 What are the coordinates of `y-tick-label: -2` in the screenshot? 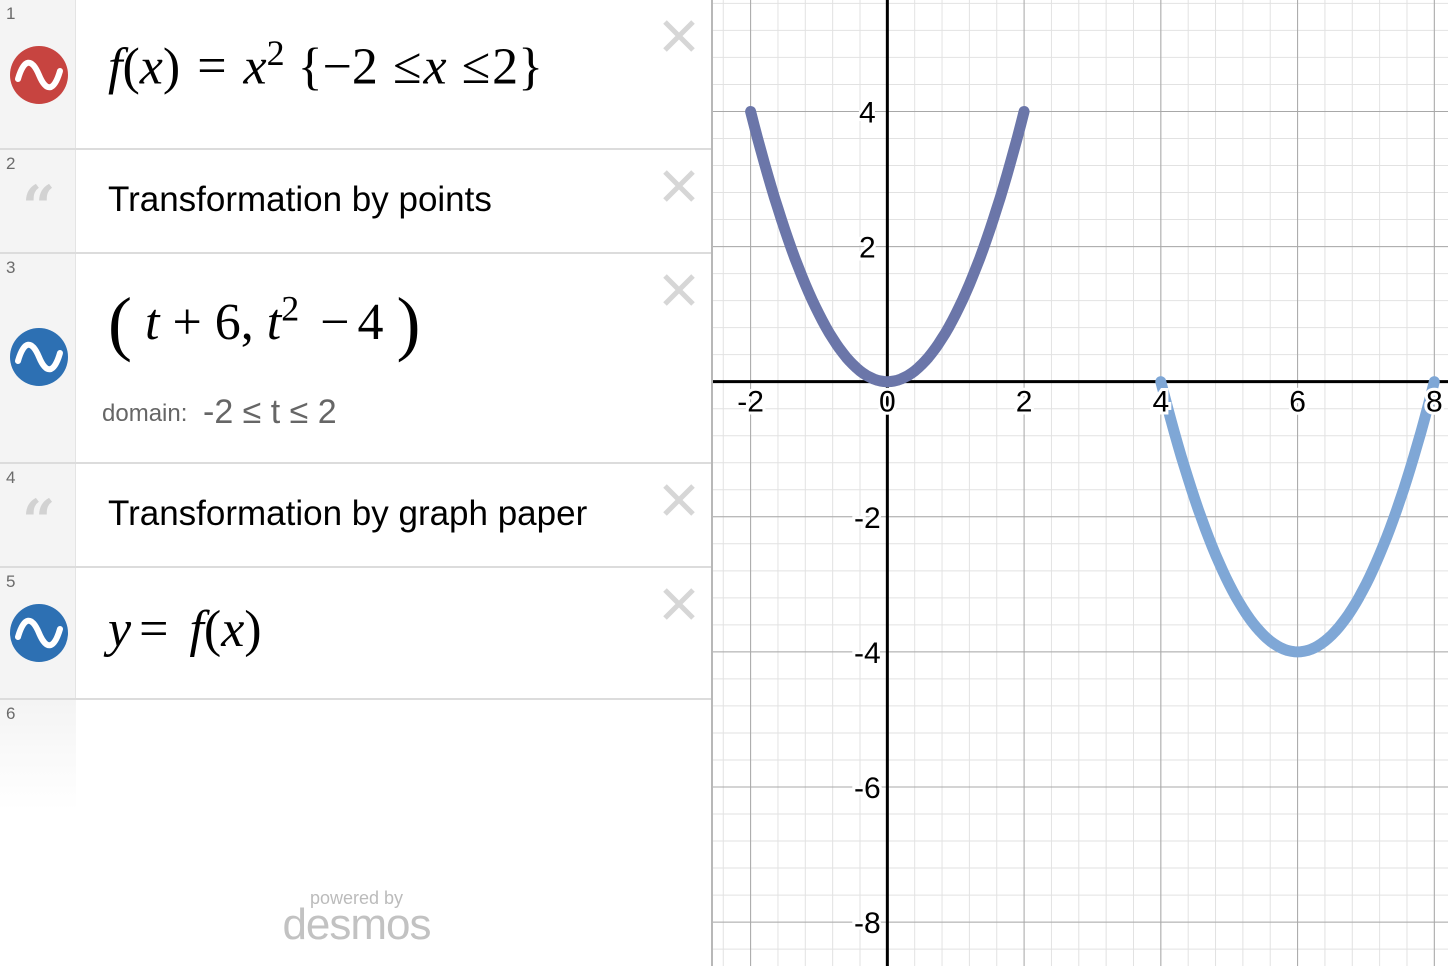 It's located at (867, 518).